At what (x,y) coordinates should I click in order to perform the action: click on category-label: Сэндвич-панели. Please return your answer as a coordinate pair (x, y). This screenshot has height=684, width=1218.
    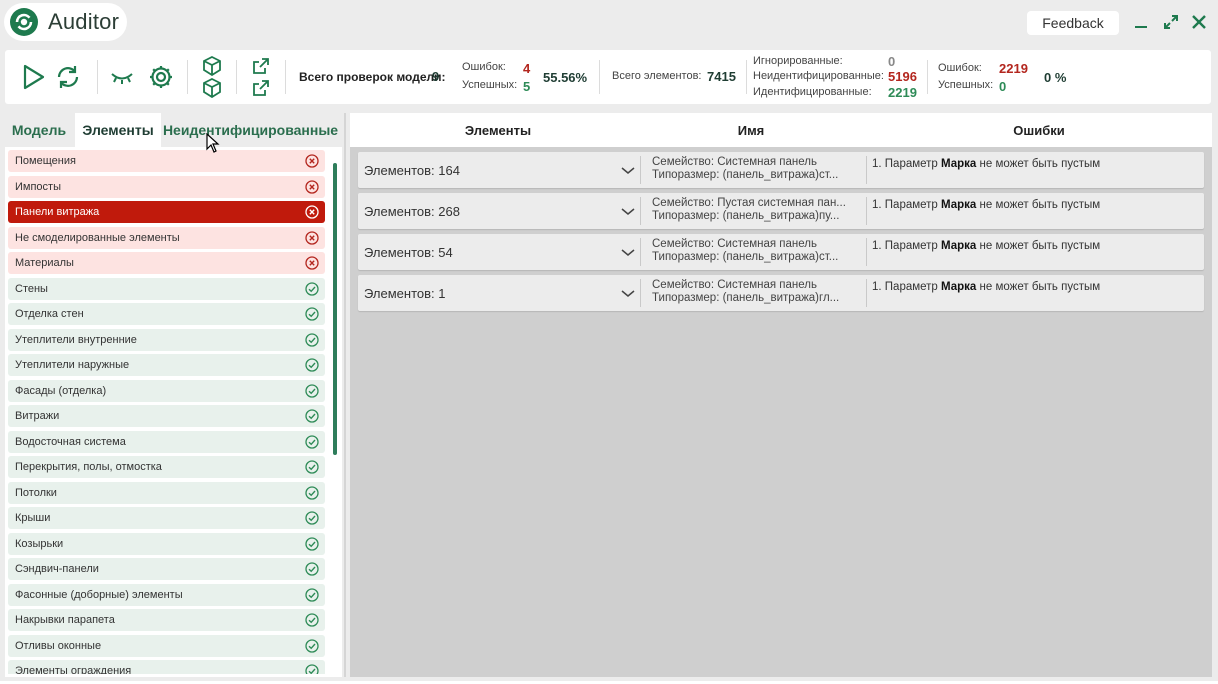
    Looking at the image, I should click on (57, 569).